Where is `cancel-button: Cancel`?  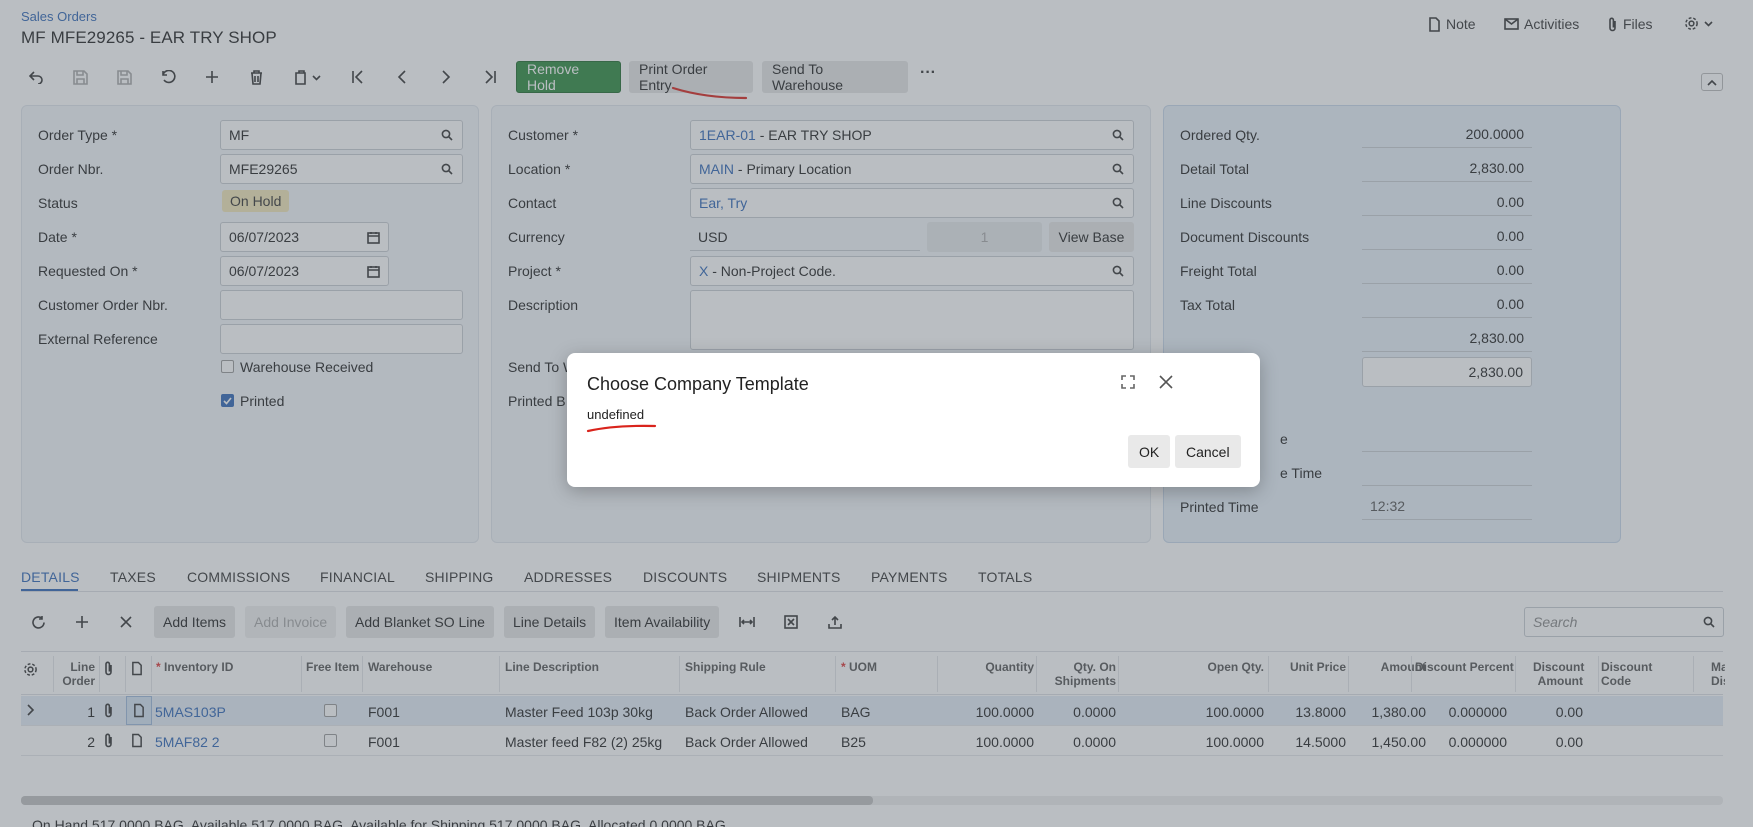 cancel-button: Cancel is located at coordinates (1208, 451).